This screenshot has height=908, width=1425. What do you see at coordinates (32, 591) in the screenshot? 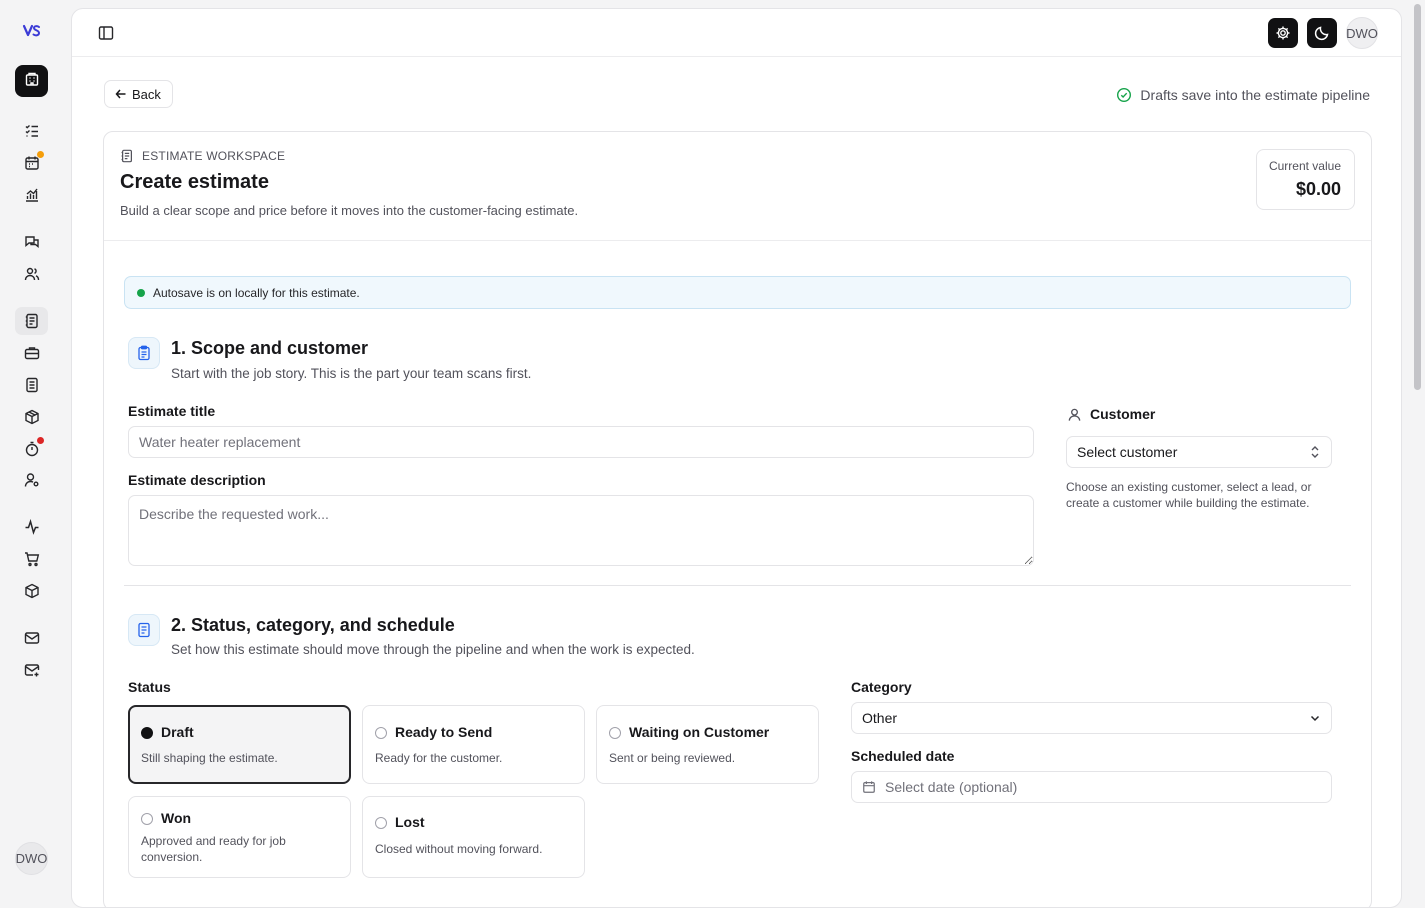
I see `rail-item-inventory` at bounding box center [32, 591].